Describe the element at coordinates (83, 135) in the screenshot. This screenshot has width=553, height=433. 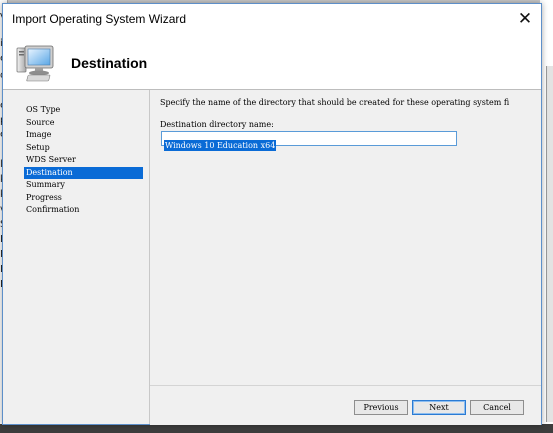
I see `step-image: Image` at that location.